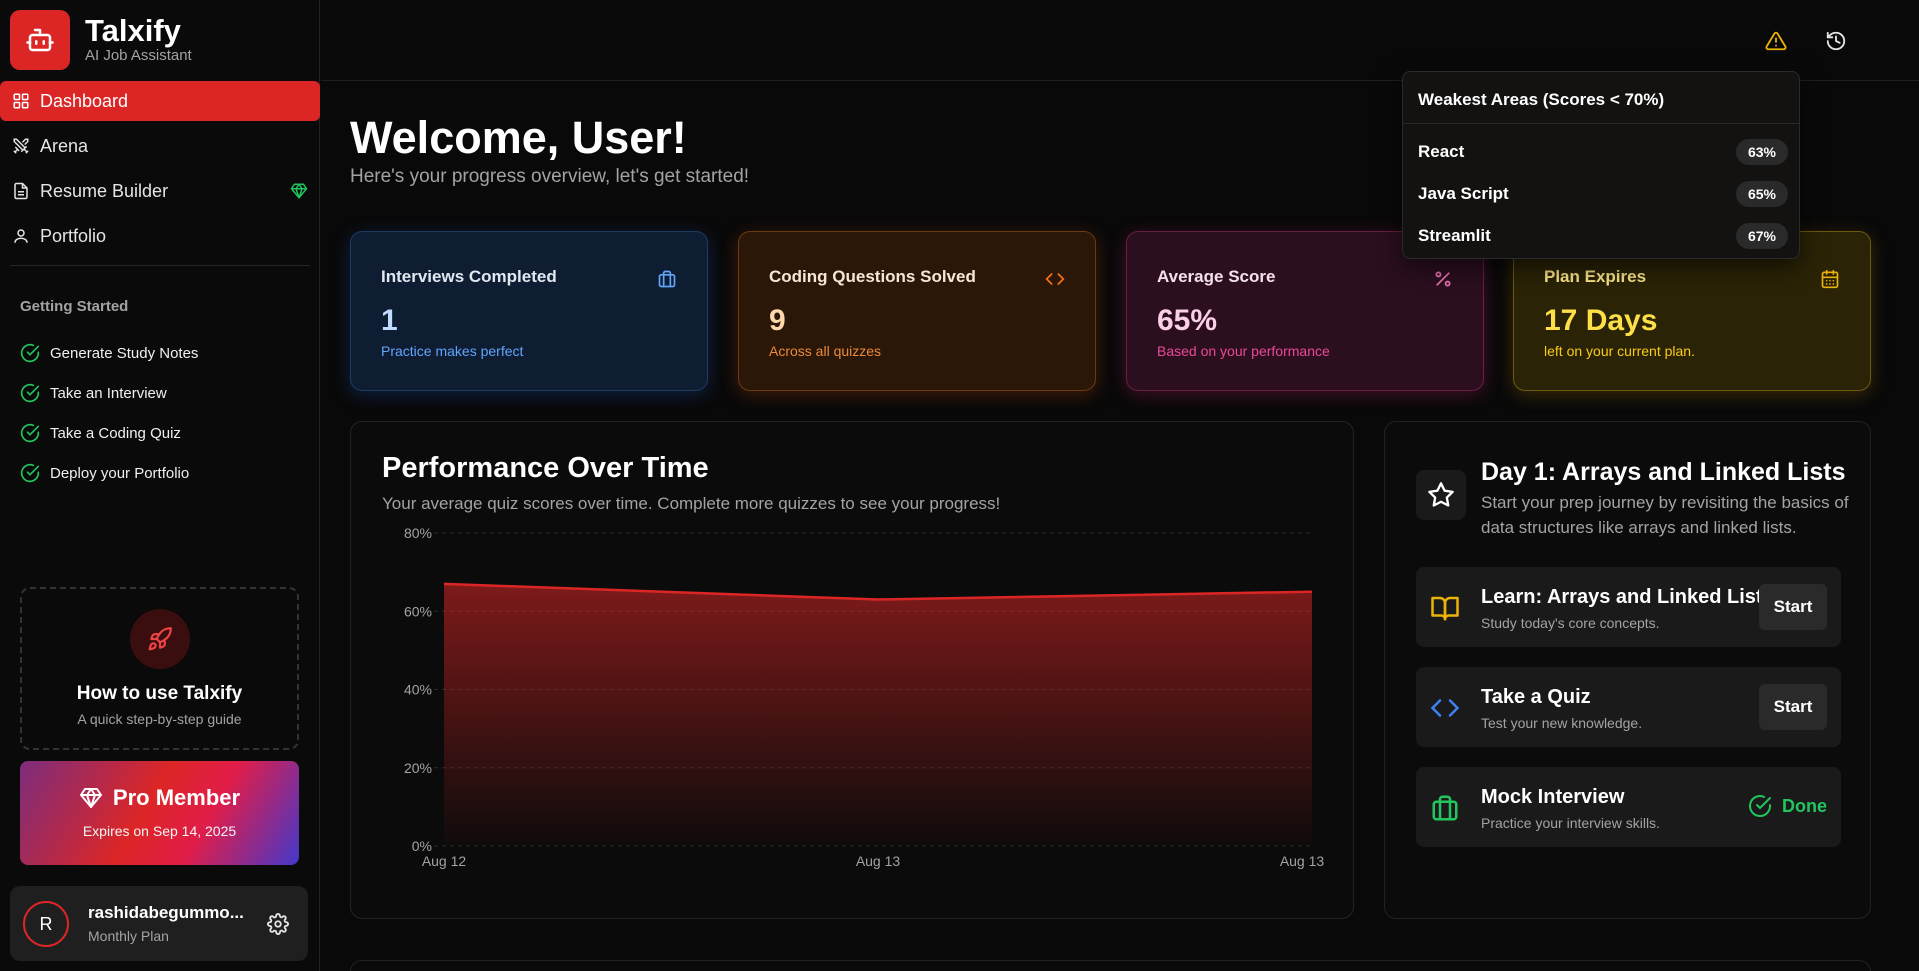 The width and height of the screenshot is (1919, 971). I want to click on task-title: Learn: Arrays and Linked Lists, so click(1627, 597).